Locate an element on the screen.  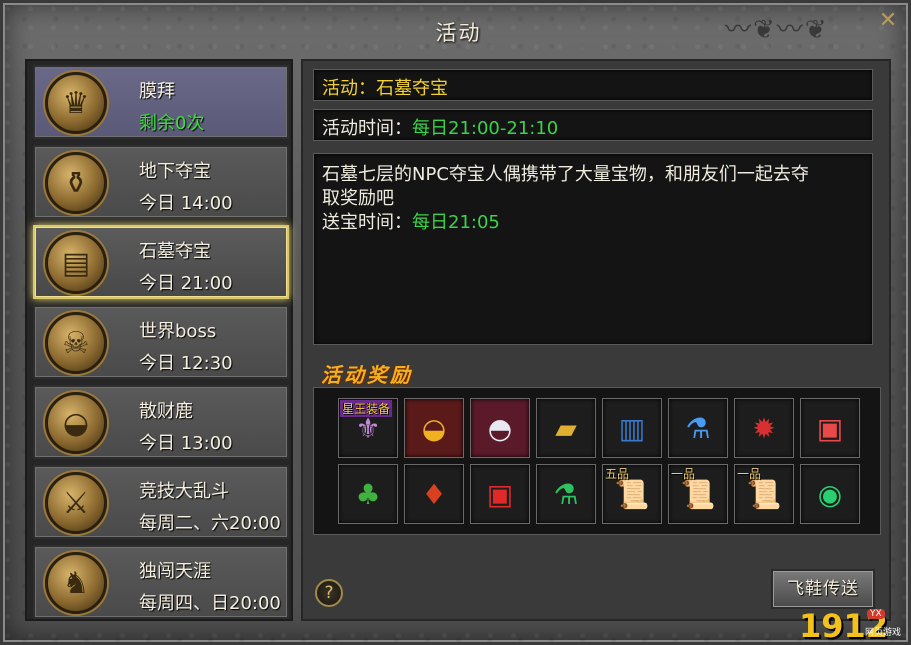
activity-title: 活动：石墓夺宝 is located at coordinates (385, 88).